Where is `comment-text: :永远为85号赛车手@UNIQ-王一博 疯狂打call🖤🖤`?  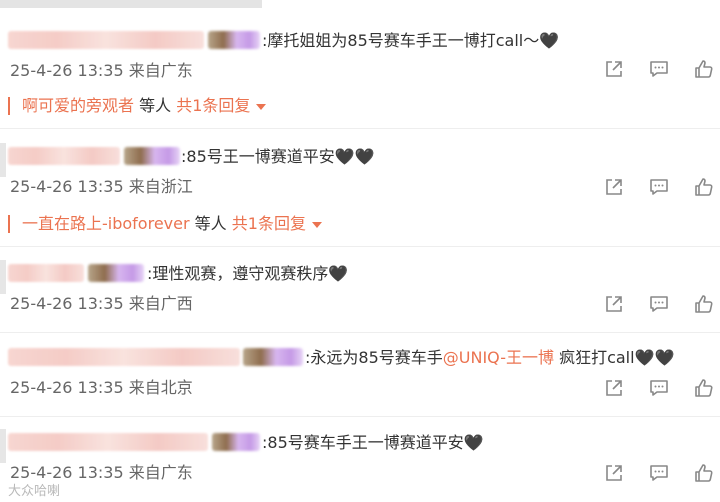
comment-text: :永远为85号赛车手@UNIQ-王一博 疯狂打call🖤🖤 is located at coordinates (490, 357).